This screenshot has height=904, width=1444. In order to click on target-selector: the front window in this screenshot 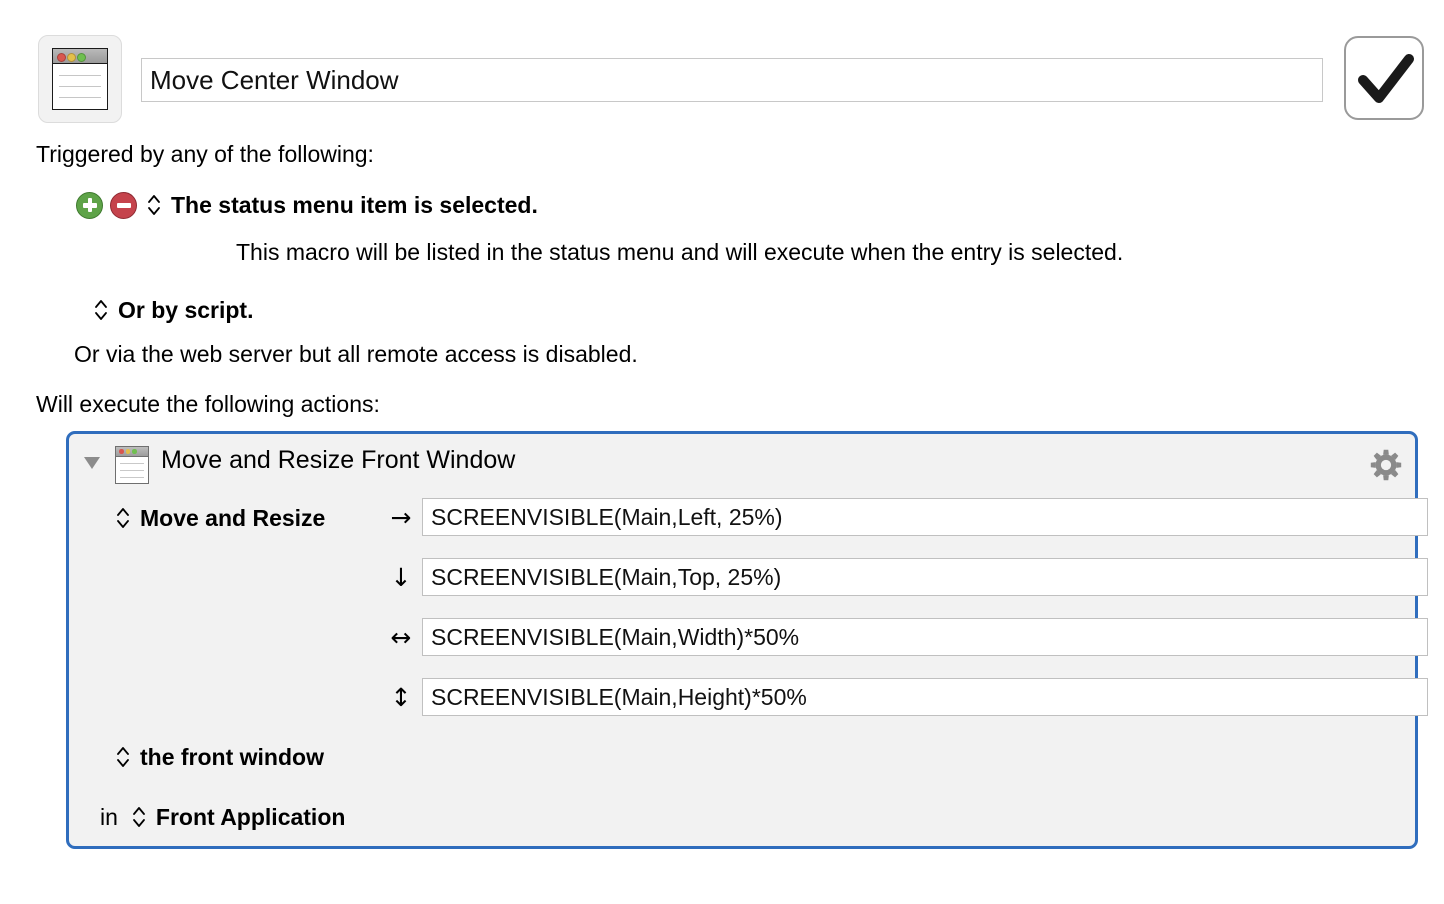, I will do `click(215, 757)`.